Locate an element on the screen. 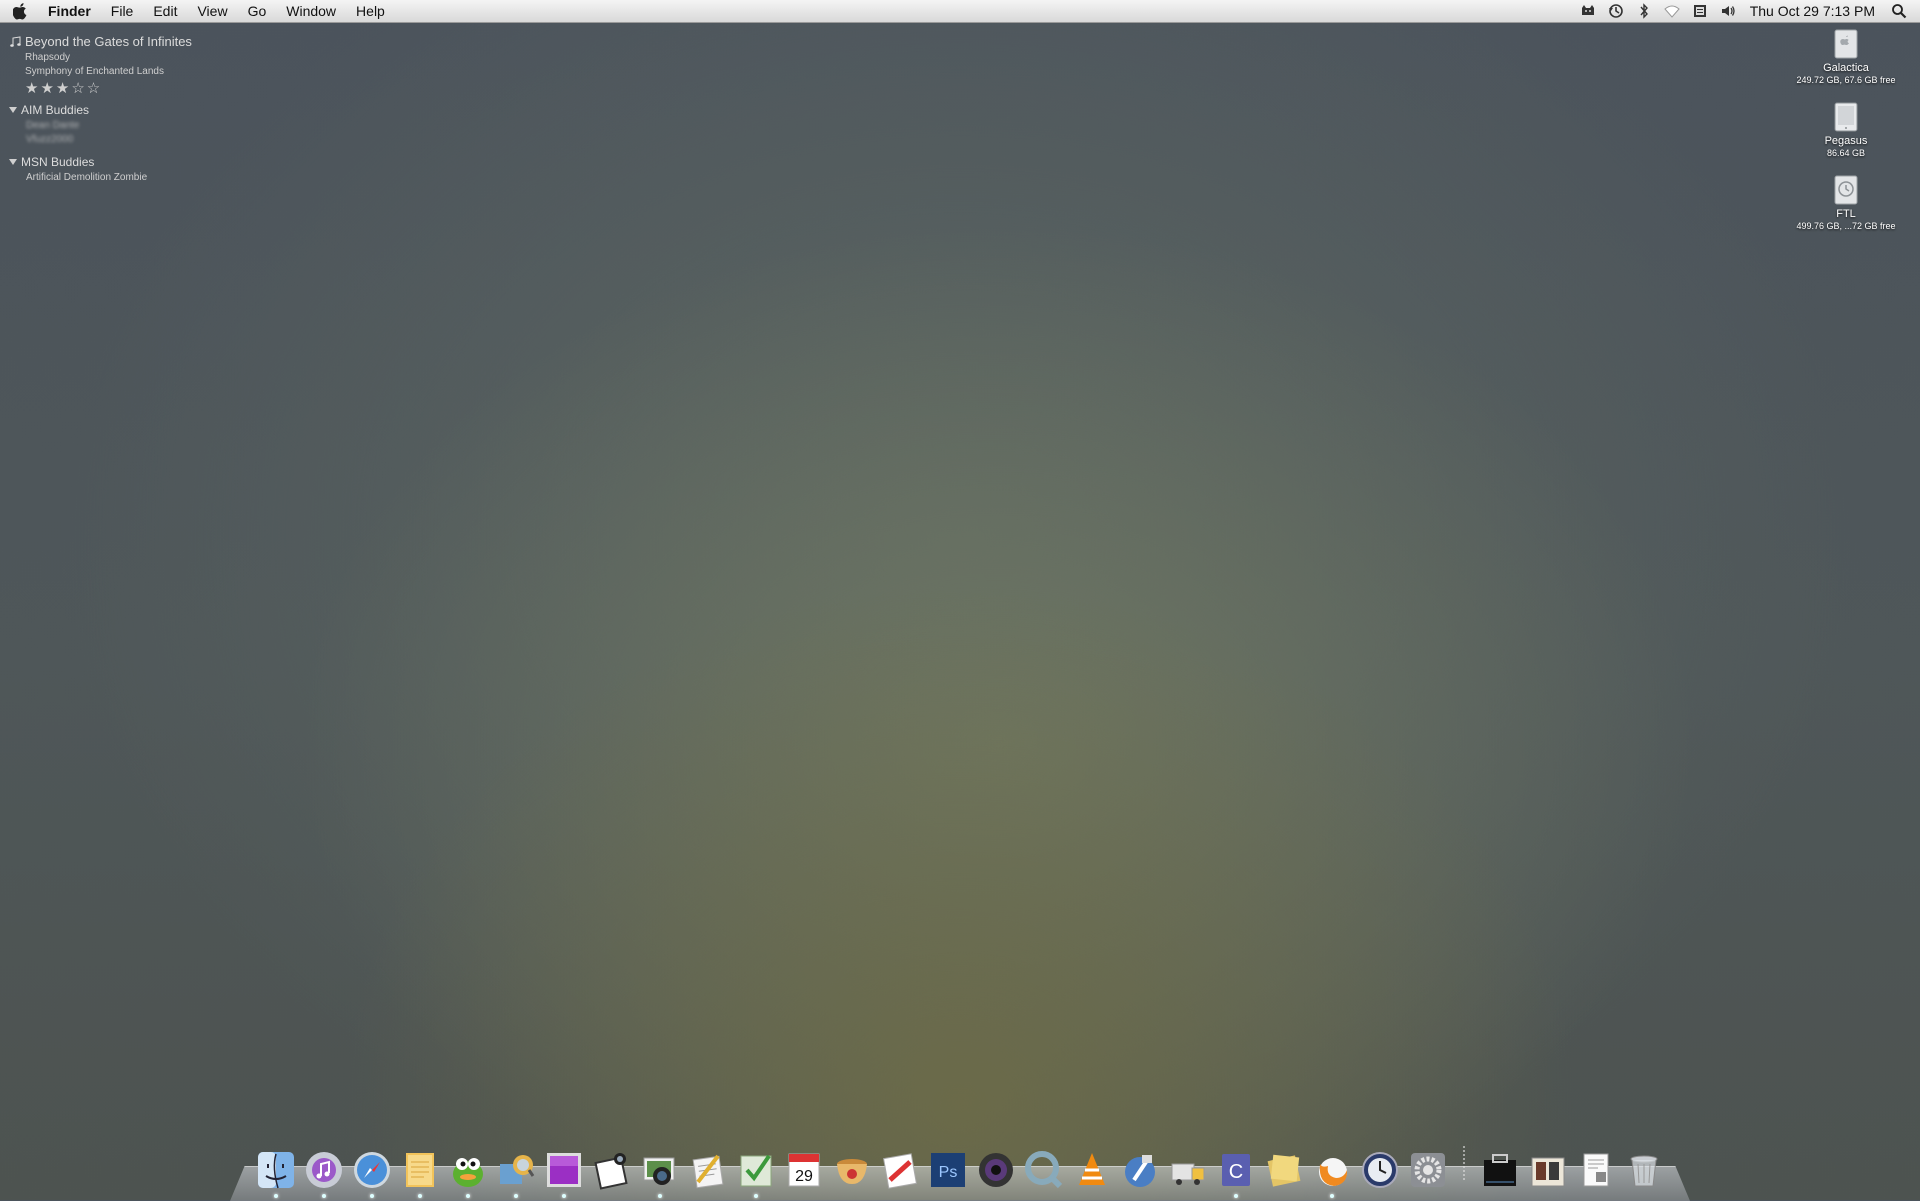  aperture-icon is located at coordinates (996, 1170).